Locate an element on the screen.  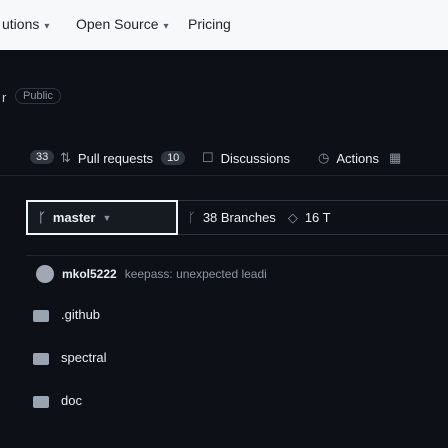
tag-icon: ◇ is located at coordinates (292, 217).